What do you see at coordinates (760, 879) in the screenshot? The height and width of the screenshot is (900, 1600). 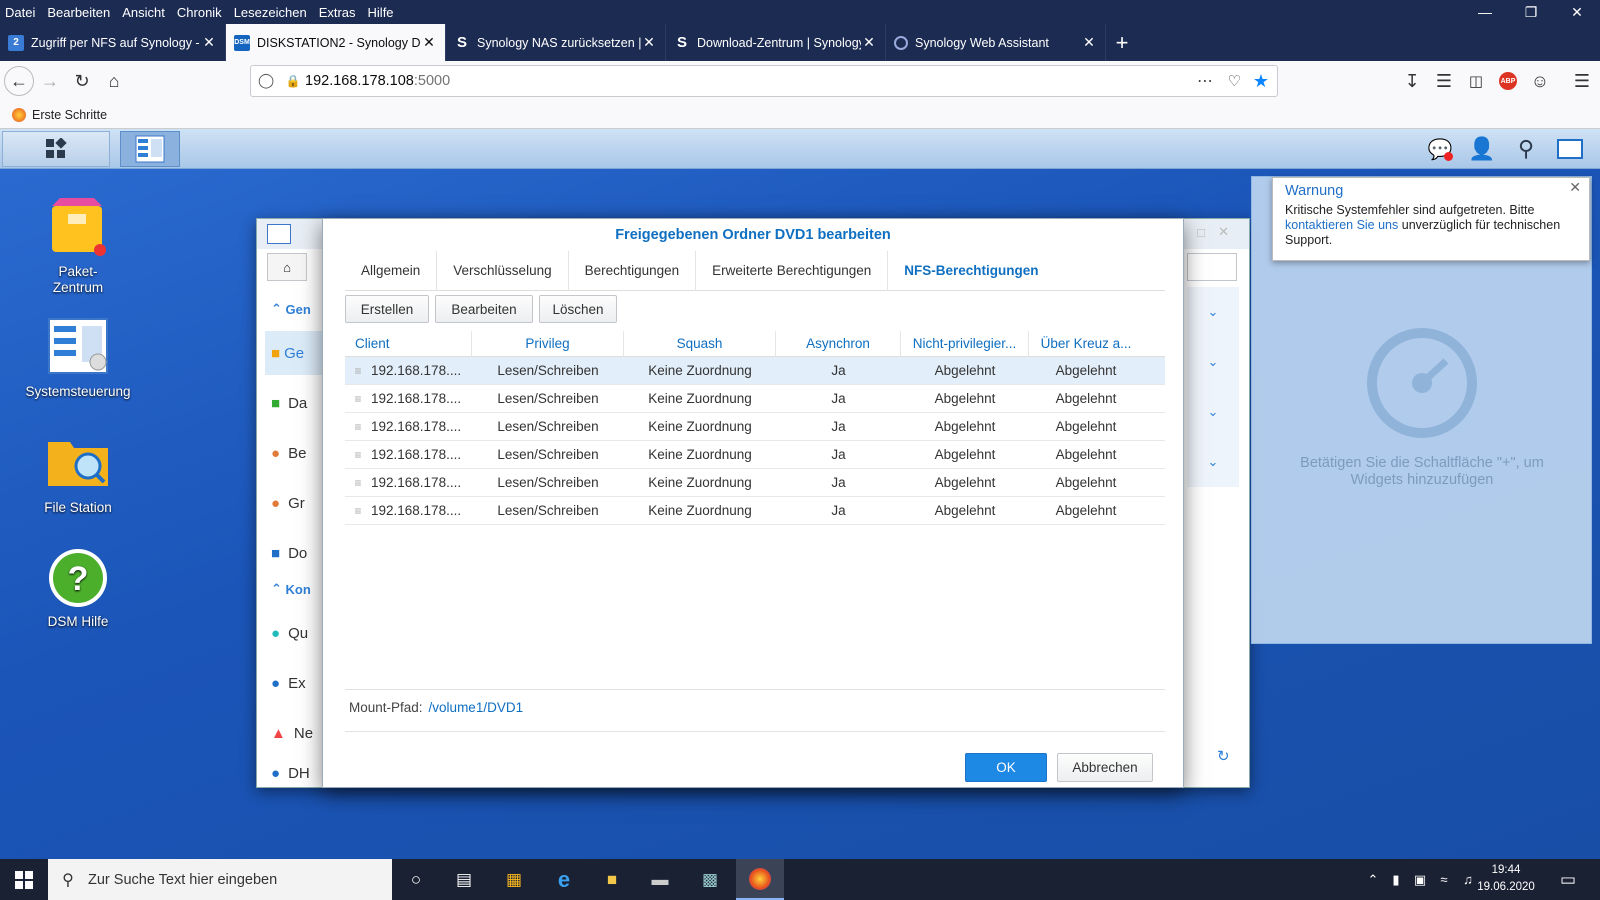 I see `firefox-taskbar-icon` at bounding box center [760, 879].